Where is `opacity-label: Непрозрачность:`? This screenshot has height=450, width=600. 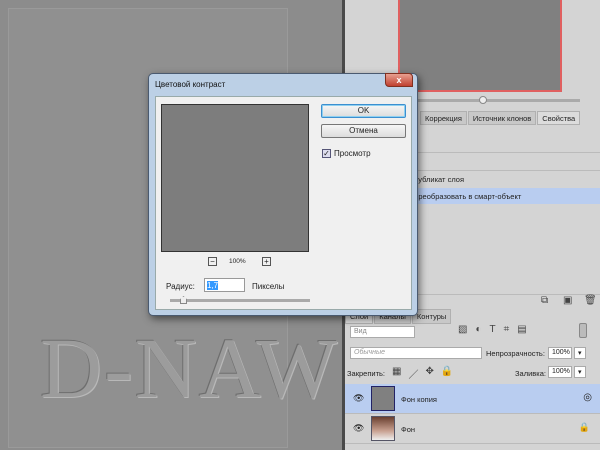 opacity-label: Непрозрачность: is located at coordinates (515, 353).